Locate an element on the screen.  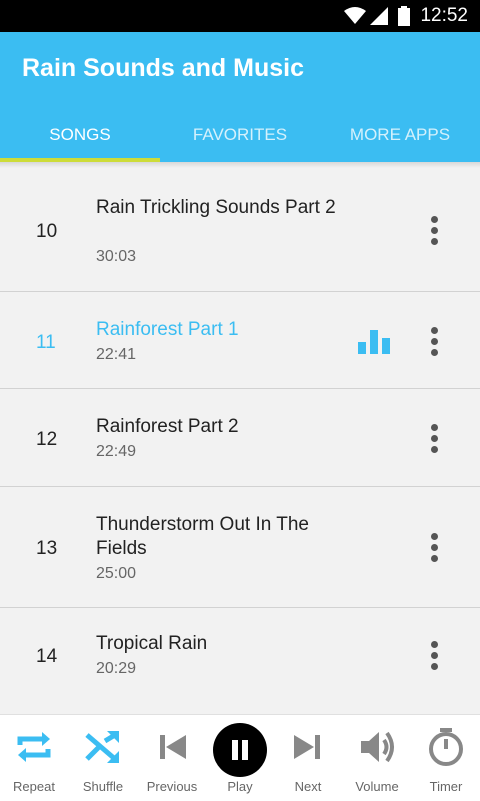
song-duration: 20:29 is located at coordinates (116, 668).